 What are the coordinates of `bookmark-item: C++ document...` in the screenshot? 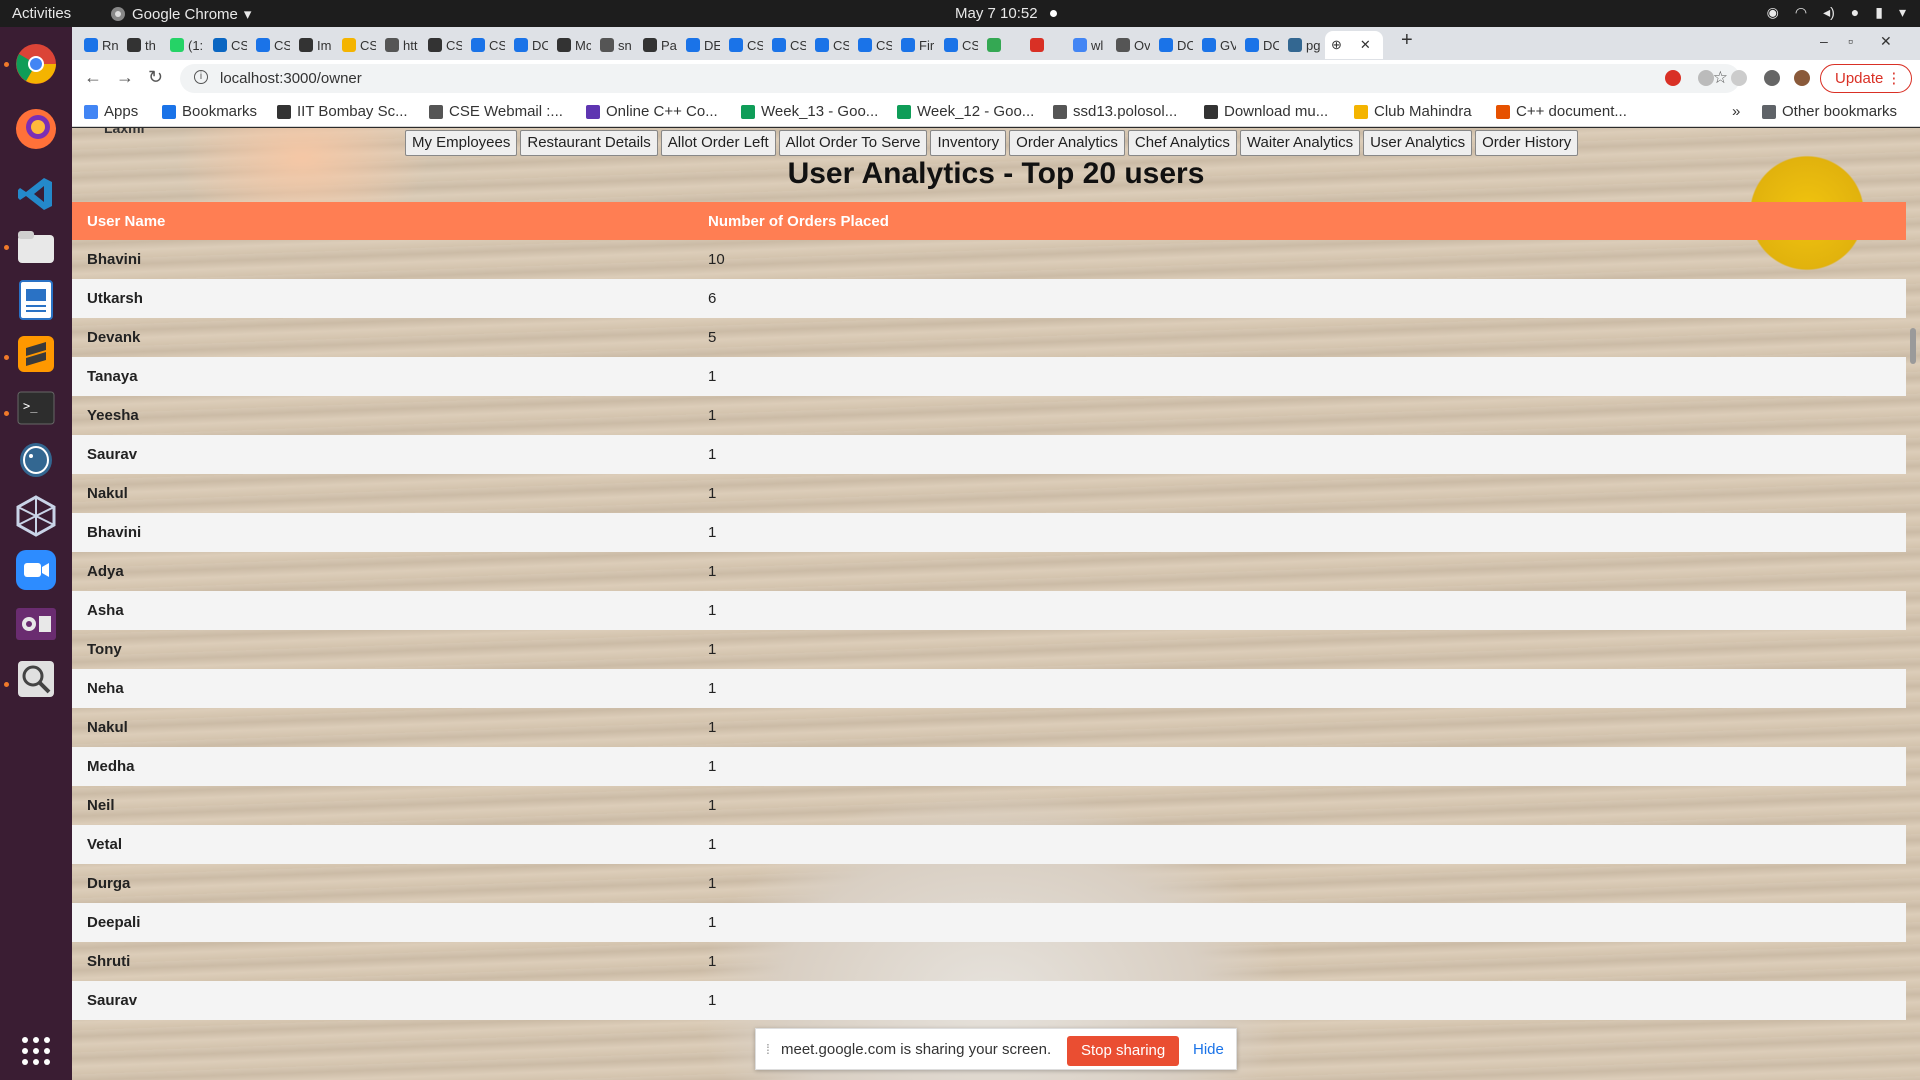 It's located at (1561, 111).